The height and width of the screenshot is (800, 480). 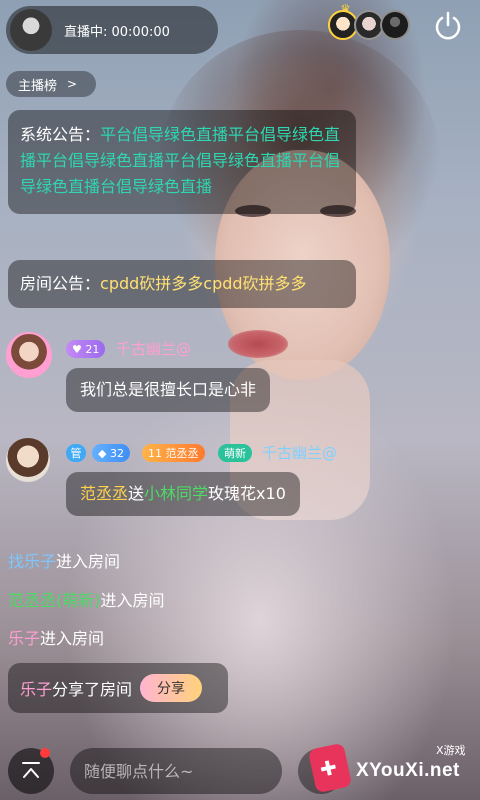 What do you see at coordinates (176, 493) in the screenshot?
I see `gift-target: 小林同学` at bounding box center [176, 493].